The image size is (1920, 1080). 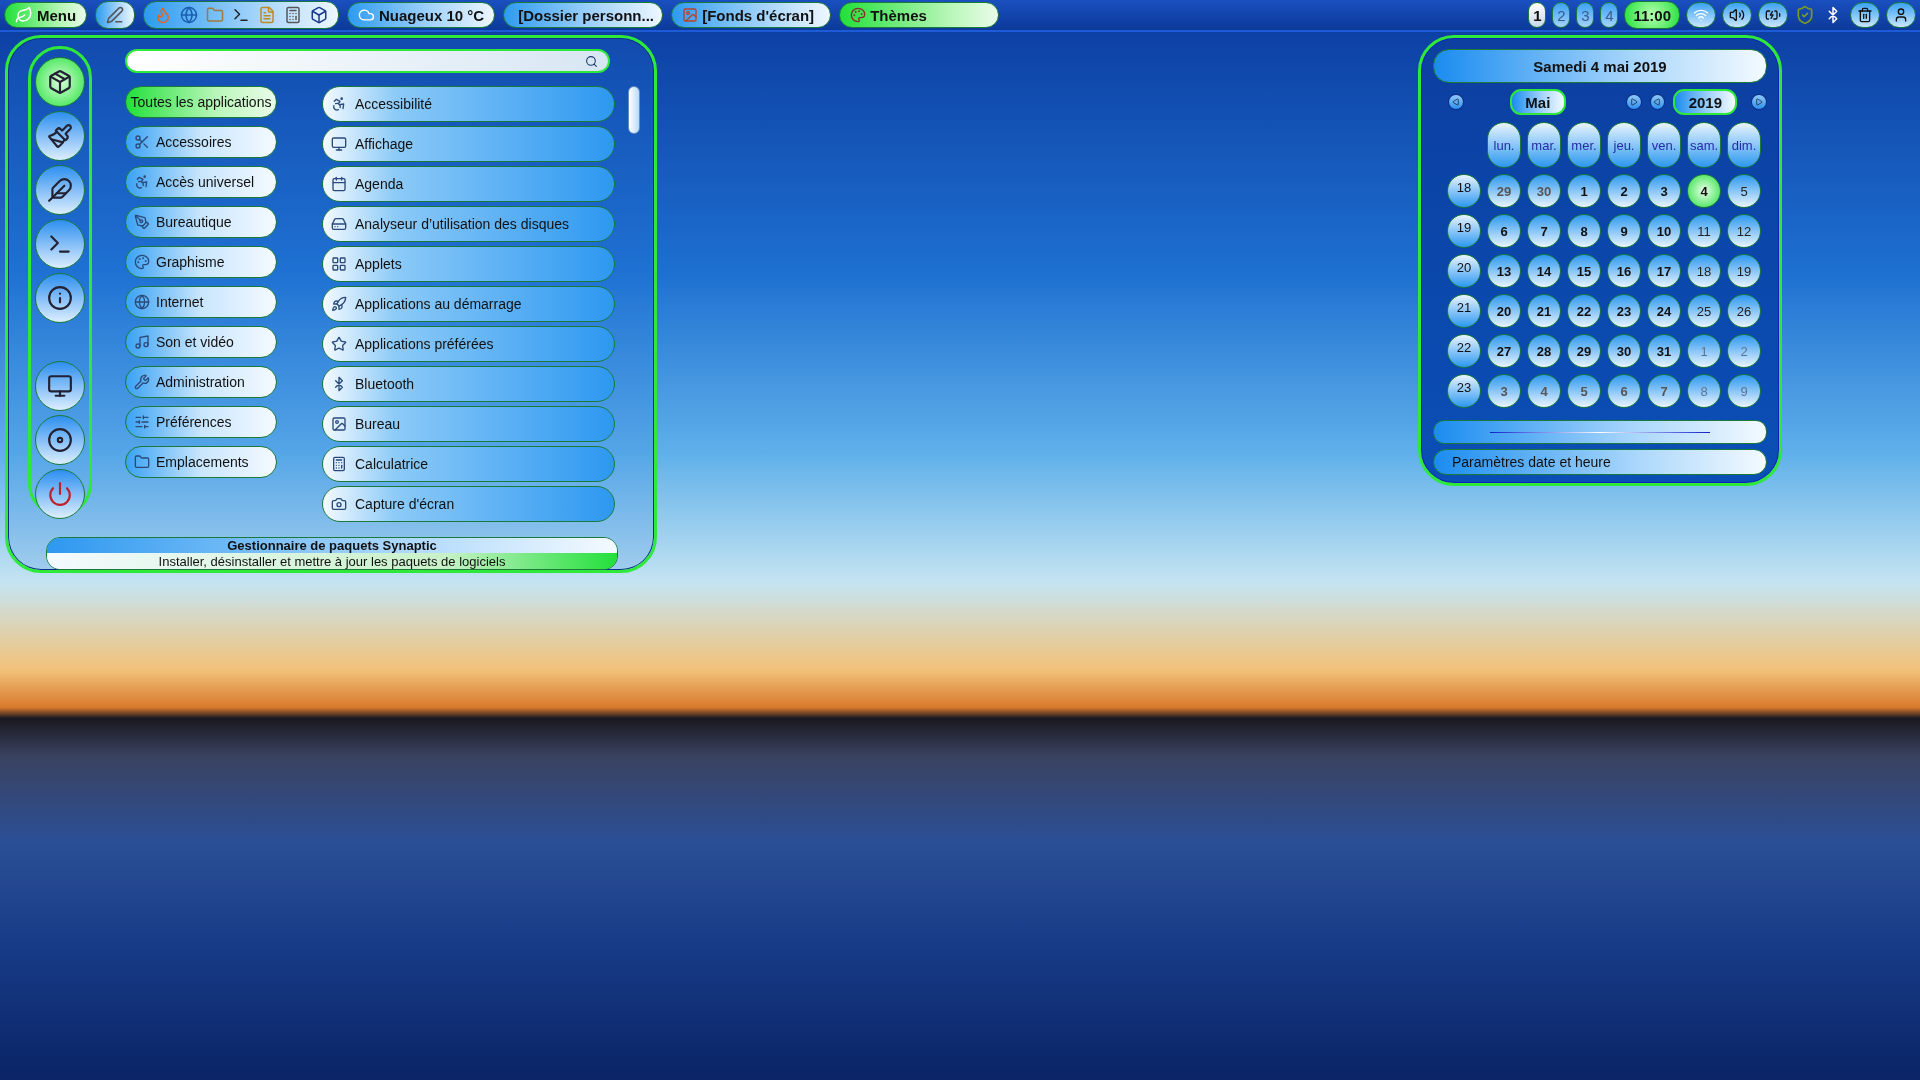 I want to click on star-icon, so click(x=339, y=344).